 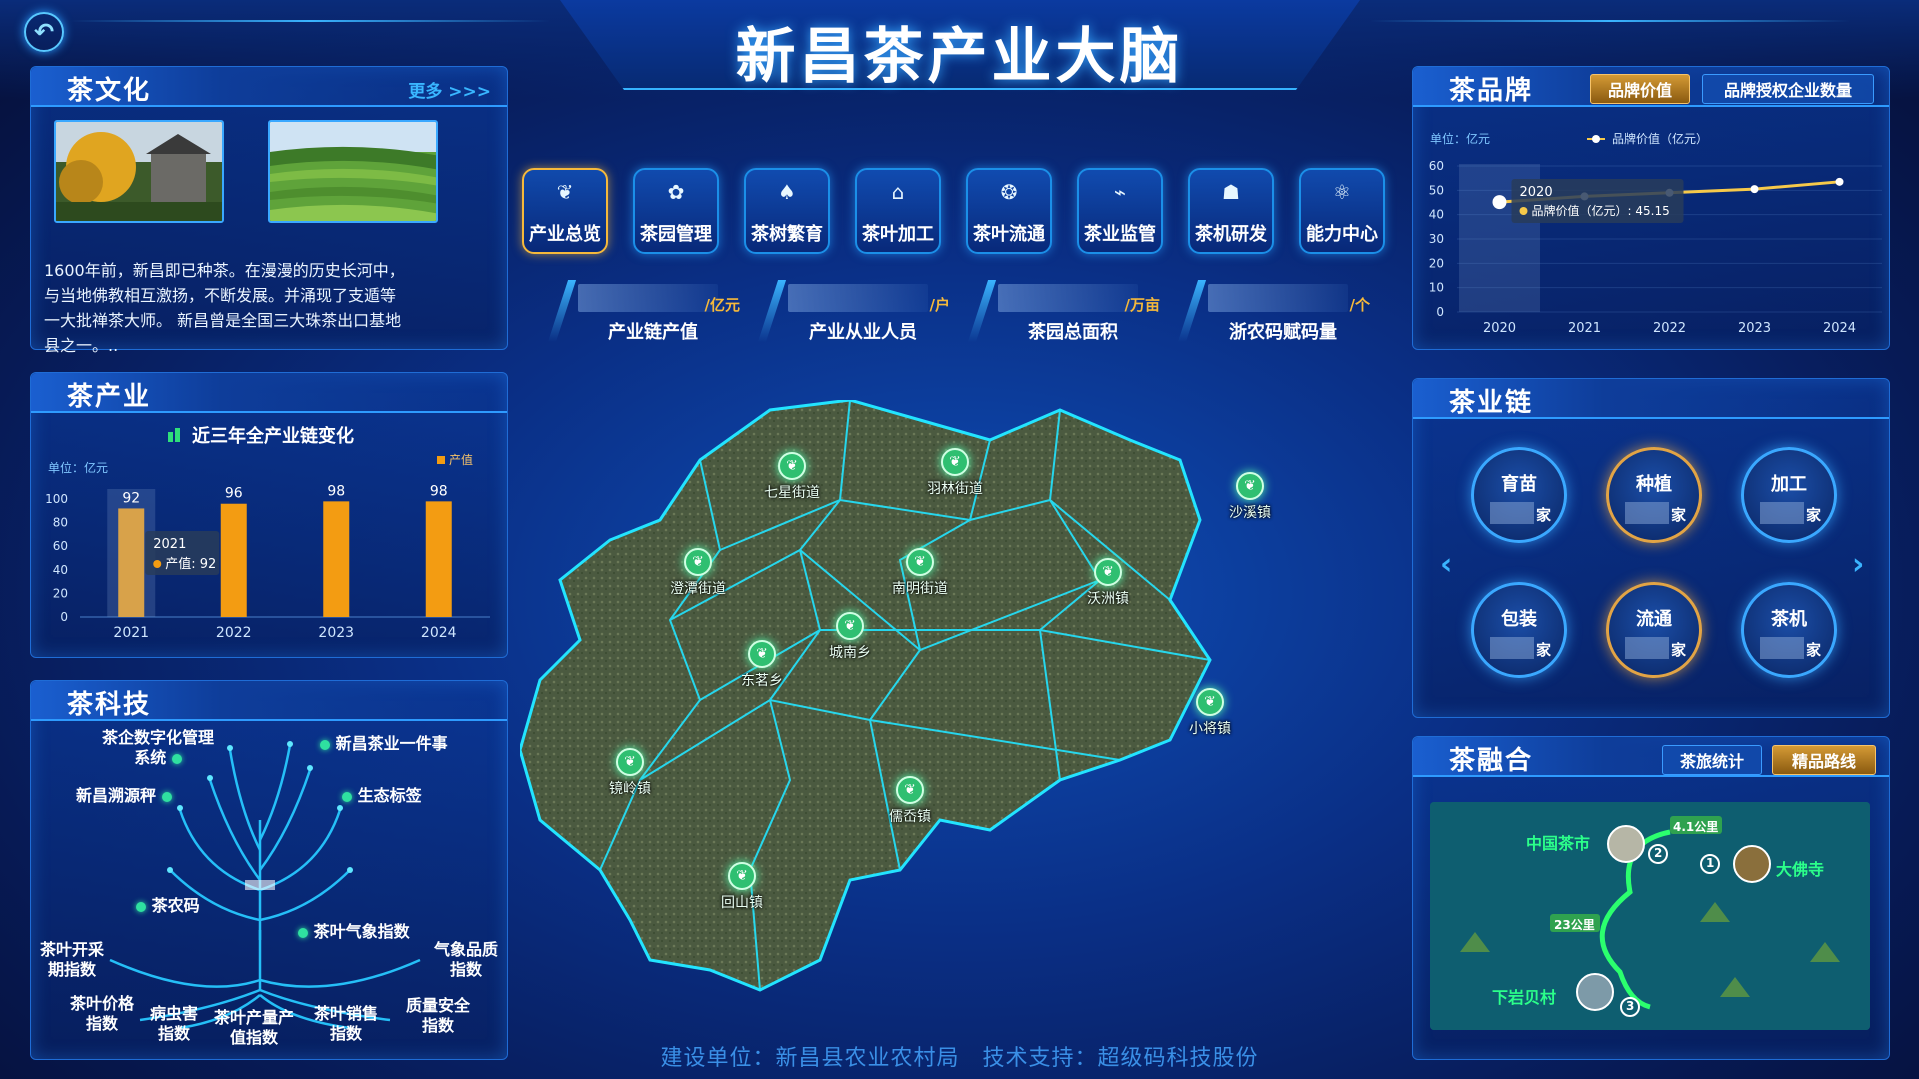 I want to click on stat-产业从业人员: /户 产业从业人员, so click(x=857, y=311).